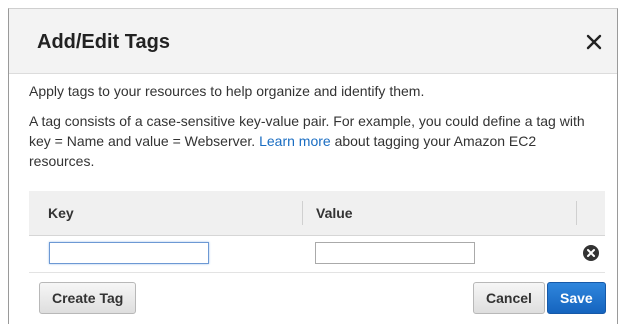 The width and height of the screenshot is (626, 324). What do you see at coordinates (334, 213) in the screenshot?
I see `column-header-value: Value` at bounding box center [334, 213].